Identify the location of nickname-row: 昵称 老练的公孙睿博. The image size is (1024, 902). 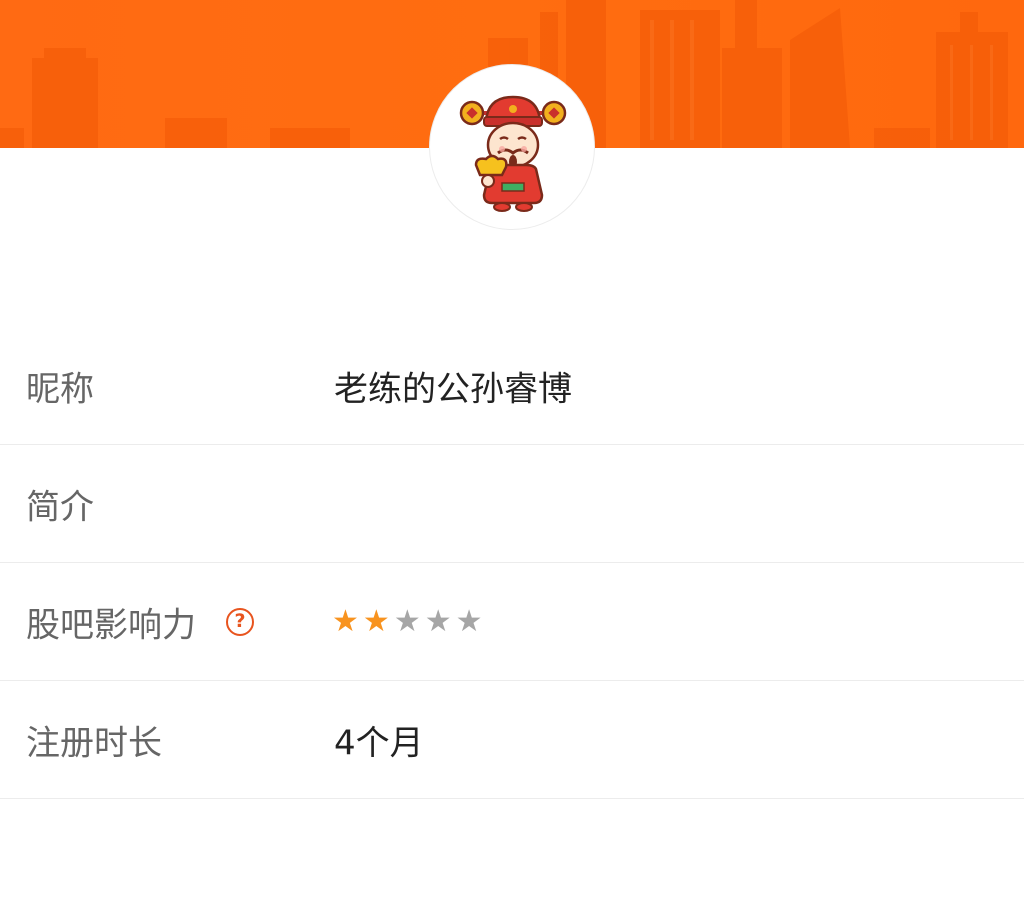
(512, 386).